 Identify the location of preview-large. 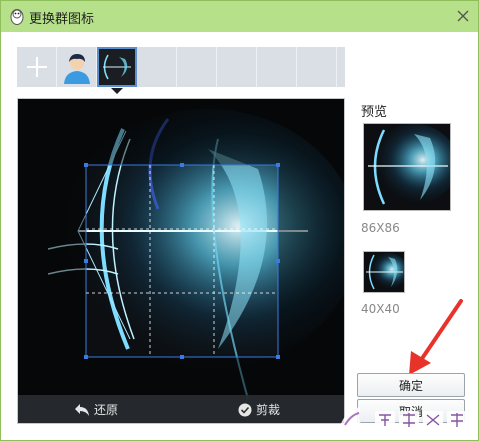
(407, 167).